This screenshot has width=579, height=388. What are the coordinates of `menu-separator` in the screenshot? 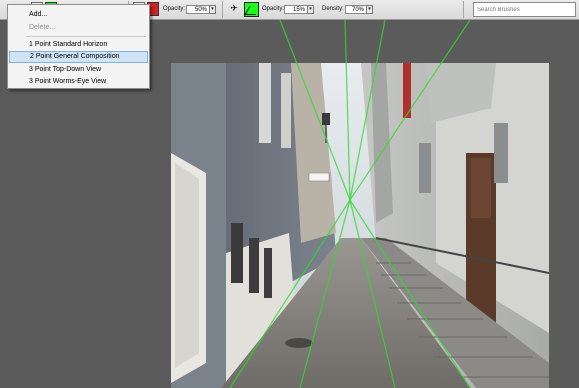 It's located at (86, 36).